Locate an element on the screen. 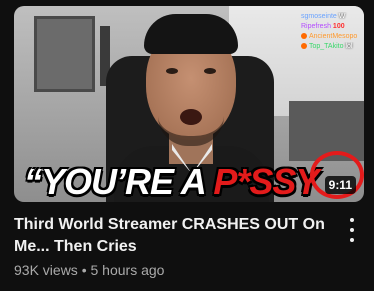 The width and height of the screenshot is (374, 291). chat-line: AncientMesopo is located at coordinates (332, 37).